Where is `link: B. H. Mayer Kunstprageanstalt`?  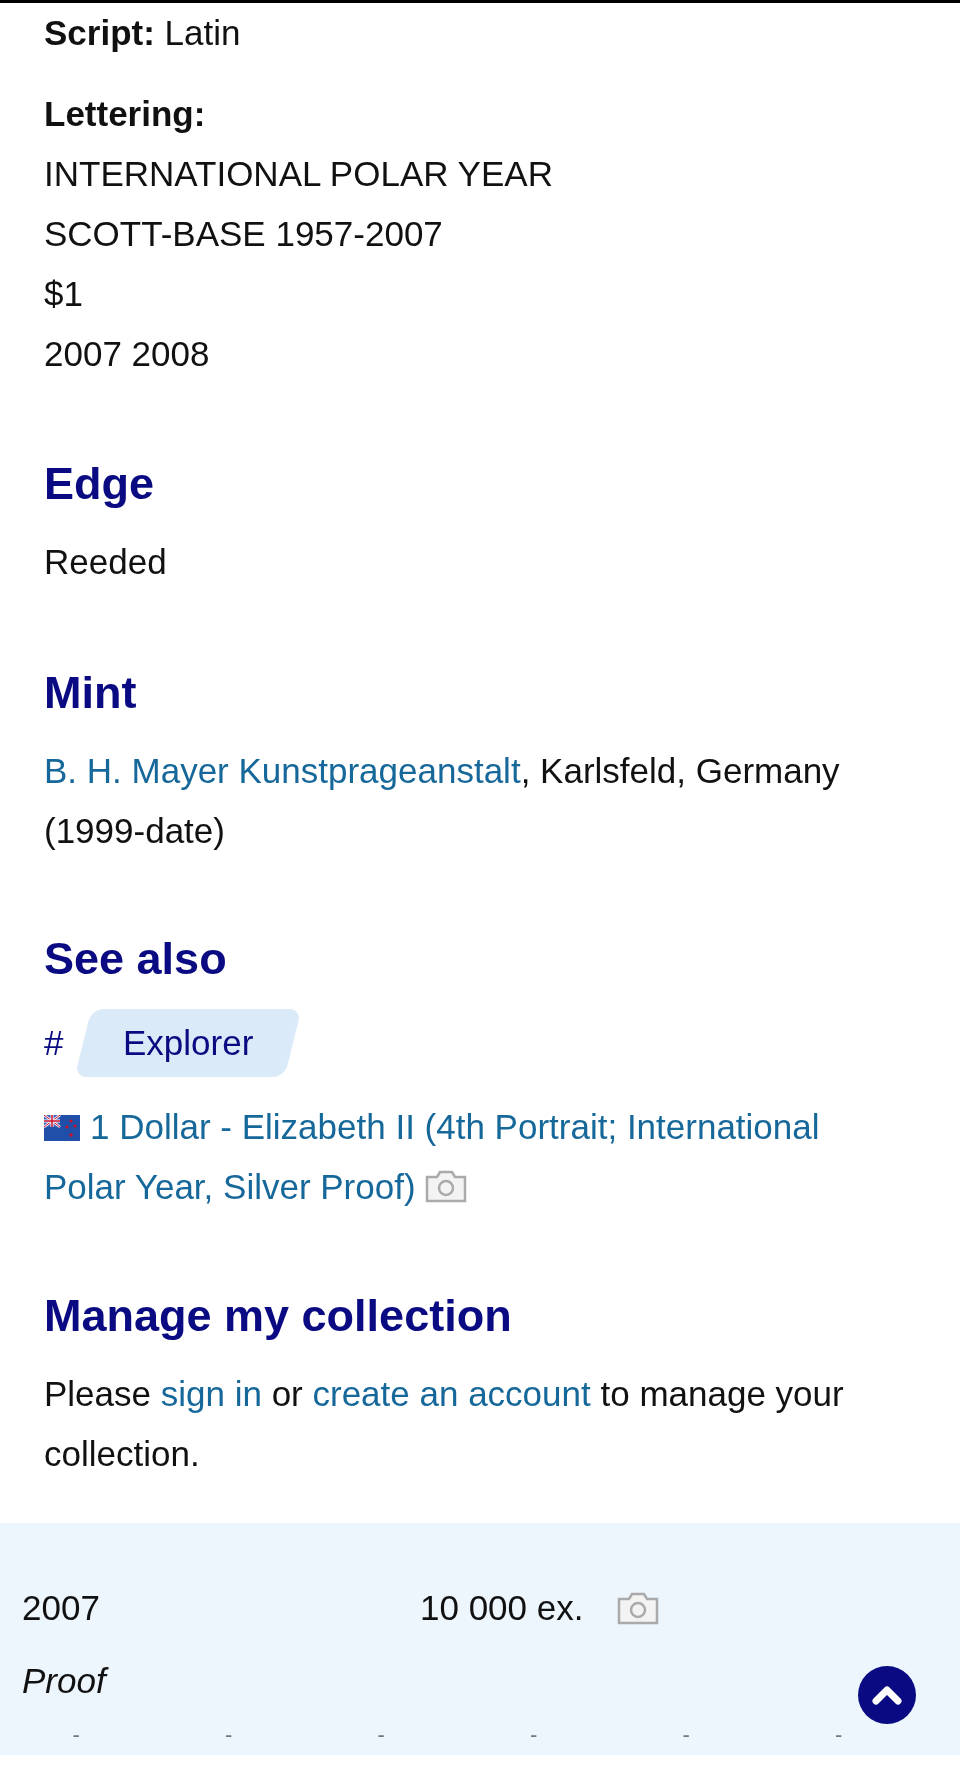
link: B. H. Mayer Kunstprageanstalt is located at coordinates (282, 770).